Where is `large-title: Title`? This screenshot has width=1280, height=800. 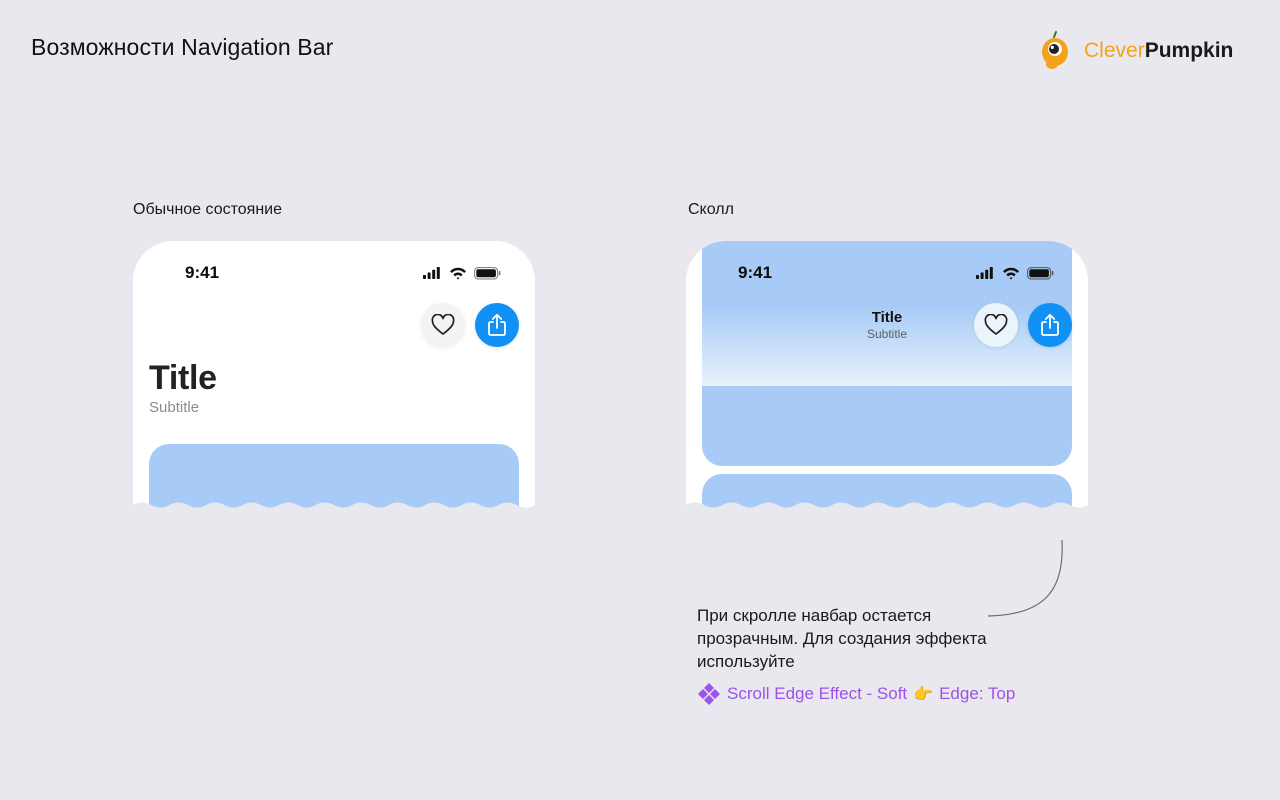
large-title: Title is located at coordinates (183, 378).